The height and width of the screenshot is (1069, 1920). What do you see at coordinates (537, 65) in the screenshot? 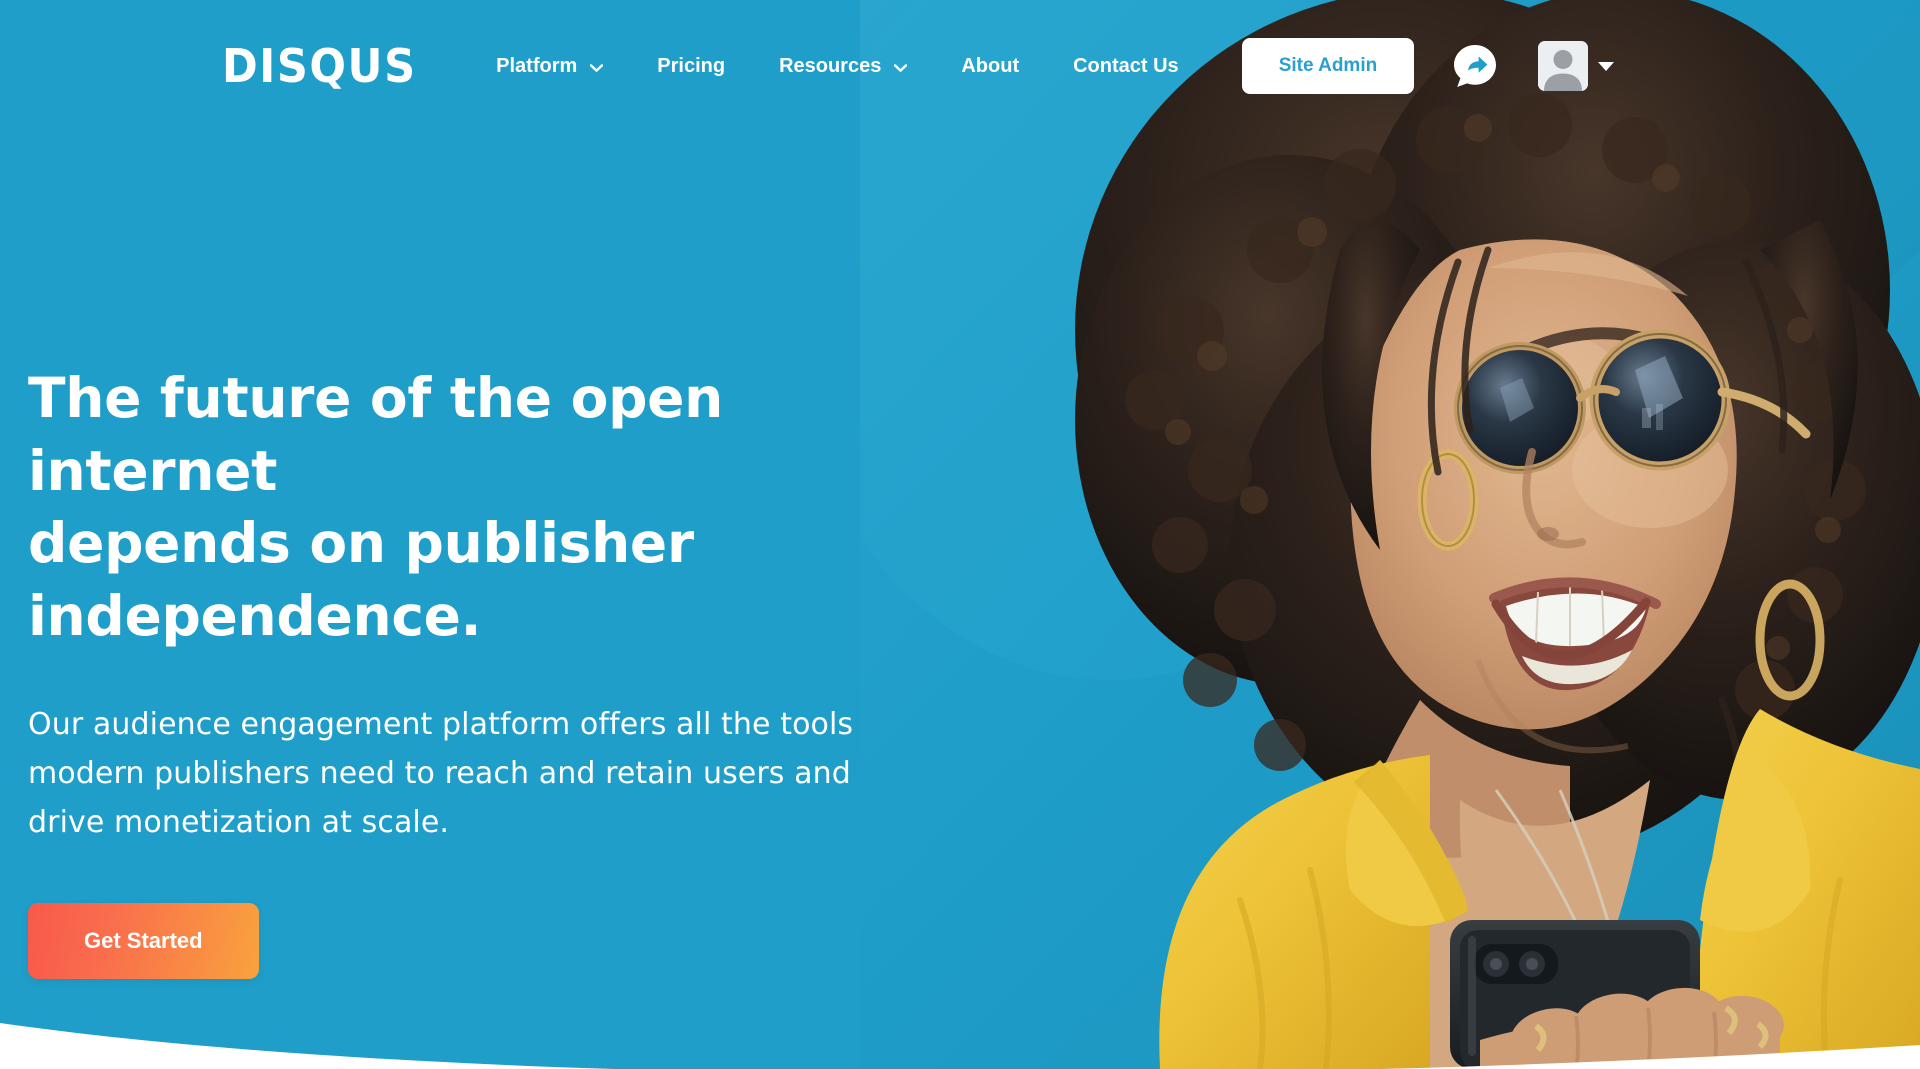
I see `nav-item-platform-label: Platform` at bounding box center [537, 65].